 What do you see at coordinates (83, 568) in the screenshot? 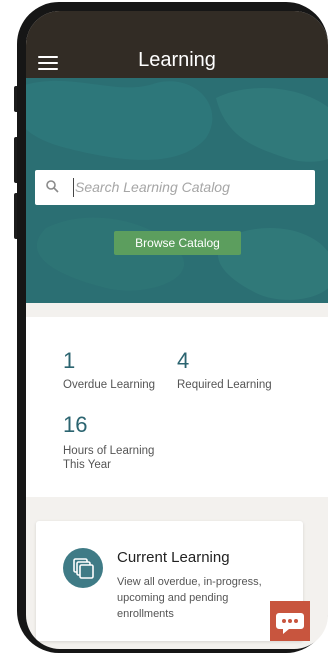
I see `stacked-cards-icon` at bounding box center [83, 568].